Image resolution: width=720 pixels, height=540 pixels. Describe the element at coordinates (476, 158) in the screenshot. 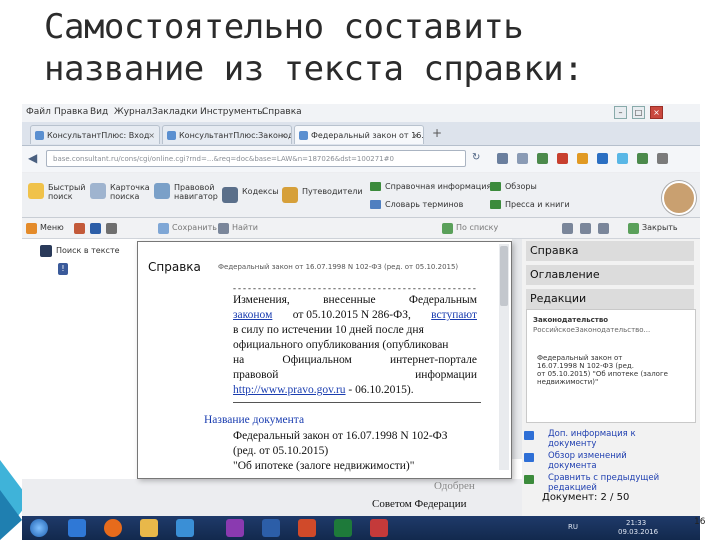

I see `reload-icon: ↻` at that location.